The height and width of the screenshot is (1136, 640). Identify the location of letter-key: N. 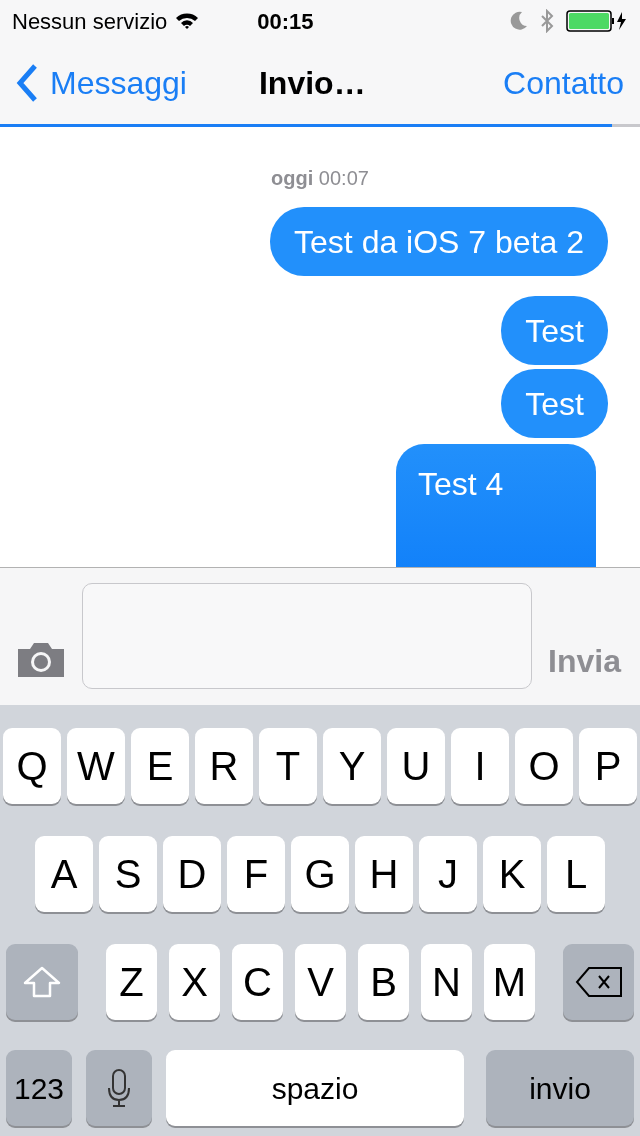
(446, 982).